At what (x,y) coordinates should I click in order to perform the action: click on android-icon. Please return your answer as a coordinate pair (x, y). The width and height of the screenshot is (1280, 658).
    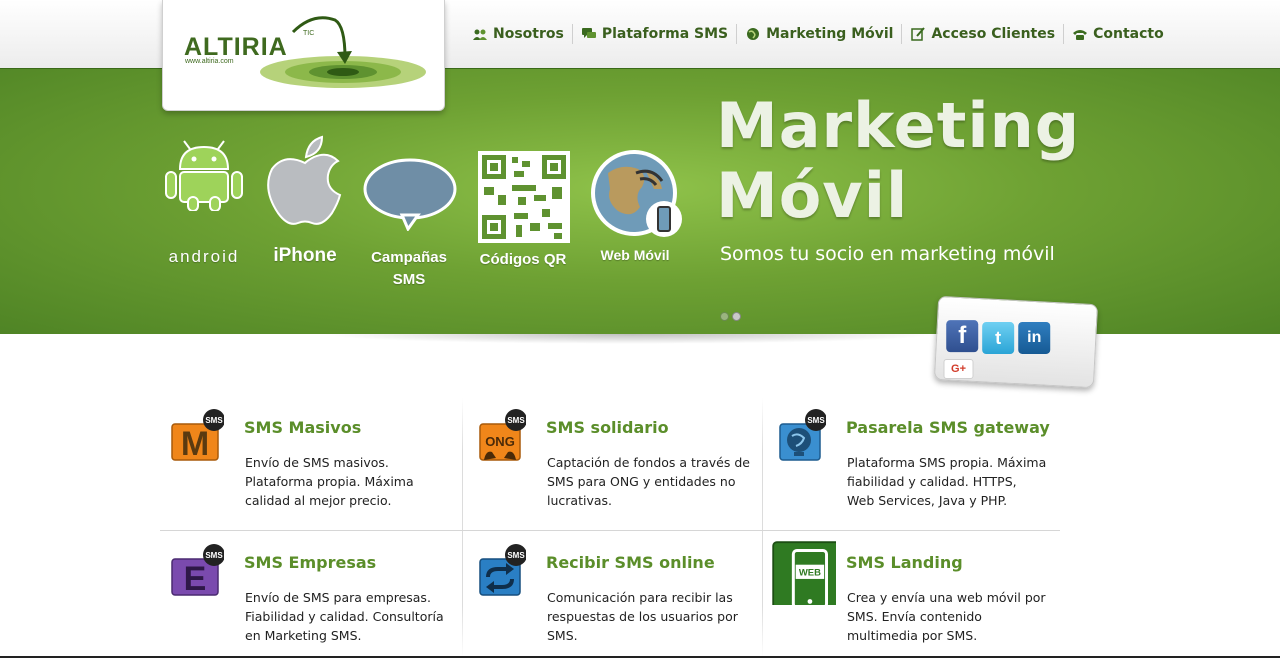
    Looking at the image, I should click on (204, 174).